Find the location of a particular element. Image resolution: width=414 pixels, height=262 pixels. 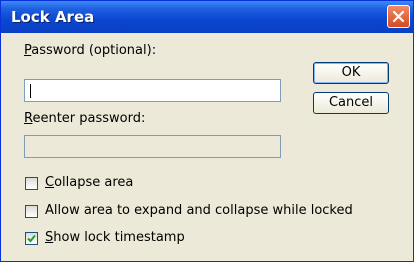

reenter-password-input is located at coordinates (152, 146).